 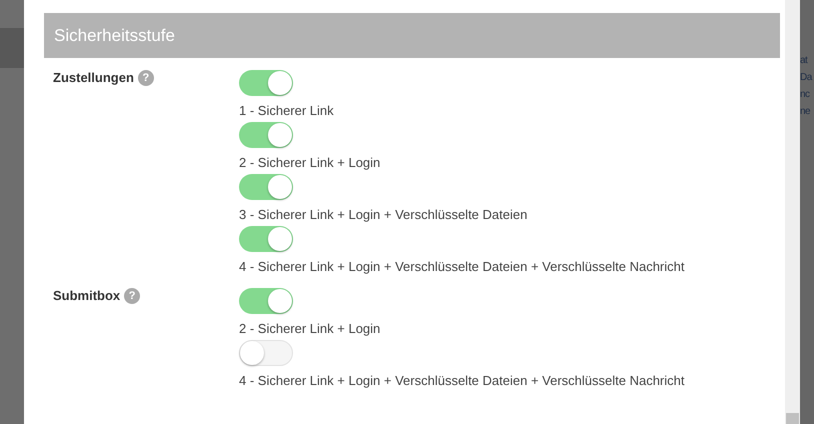 I want to click on section-title: Sicherheitsstufe, so click(x=114, y=36).